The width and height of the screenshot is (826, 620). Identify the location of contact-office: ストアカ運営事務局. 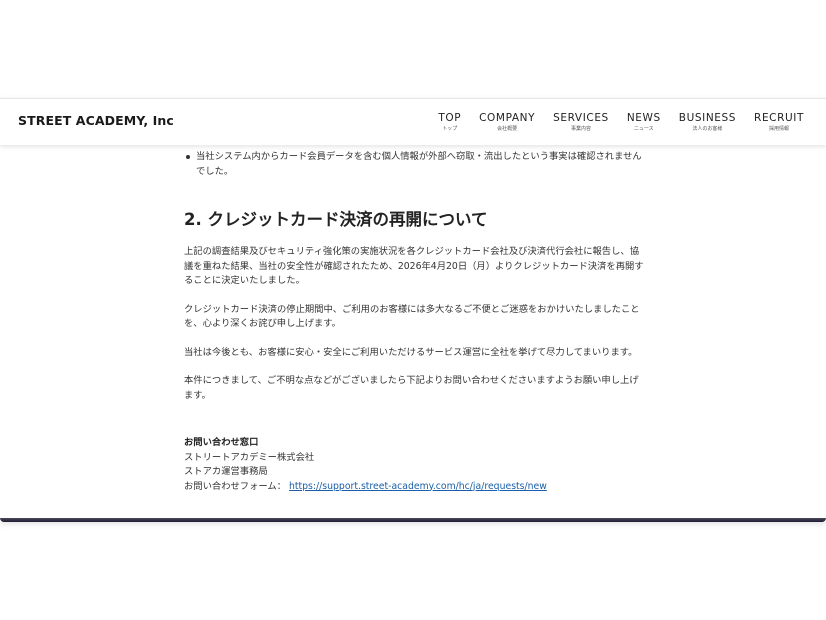
(226, 471).